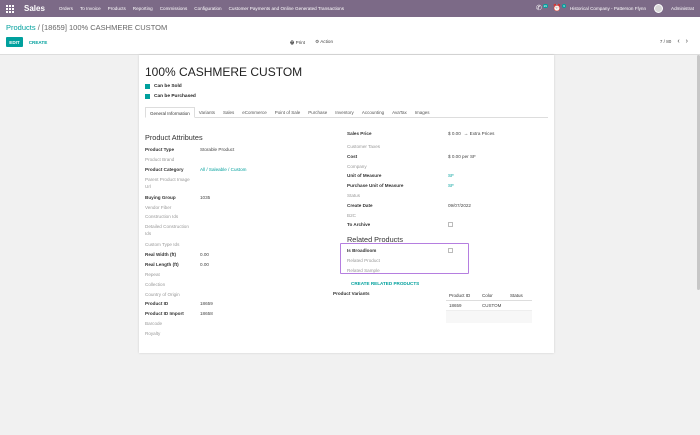 Image resolution: width=700 pixels, height=435 pixels. I want to click on field-collection: Collection, so click(155, 284).